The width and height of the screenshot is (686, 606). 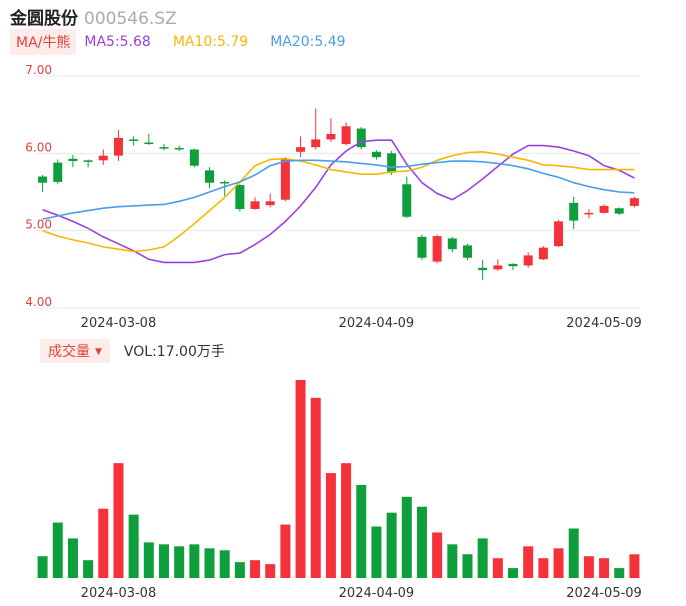 What do you see at coordinates (119, 593) in the screenshot?
I see `volume-date-label: 2024-03-08` at bounding box center [119, 593].